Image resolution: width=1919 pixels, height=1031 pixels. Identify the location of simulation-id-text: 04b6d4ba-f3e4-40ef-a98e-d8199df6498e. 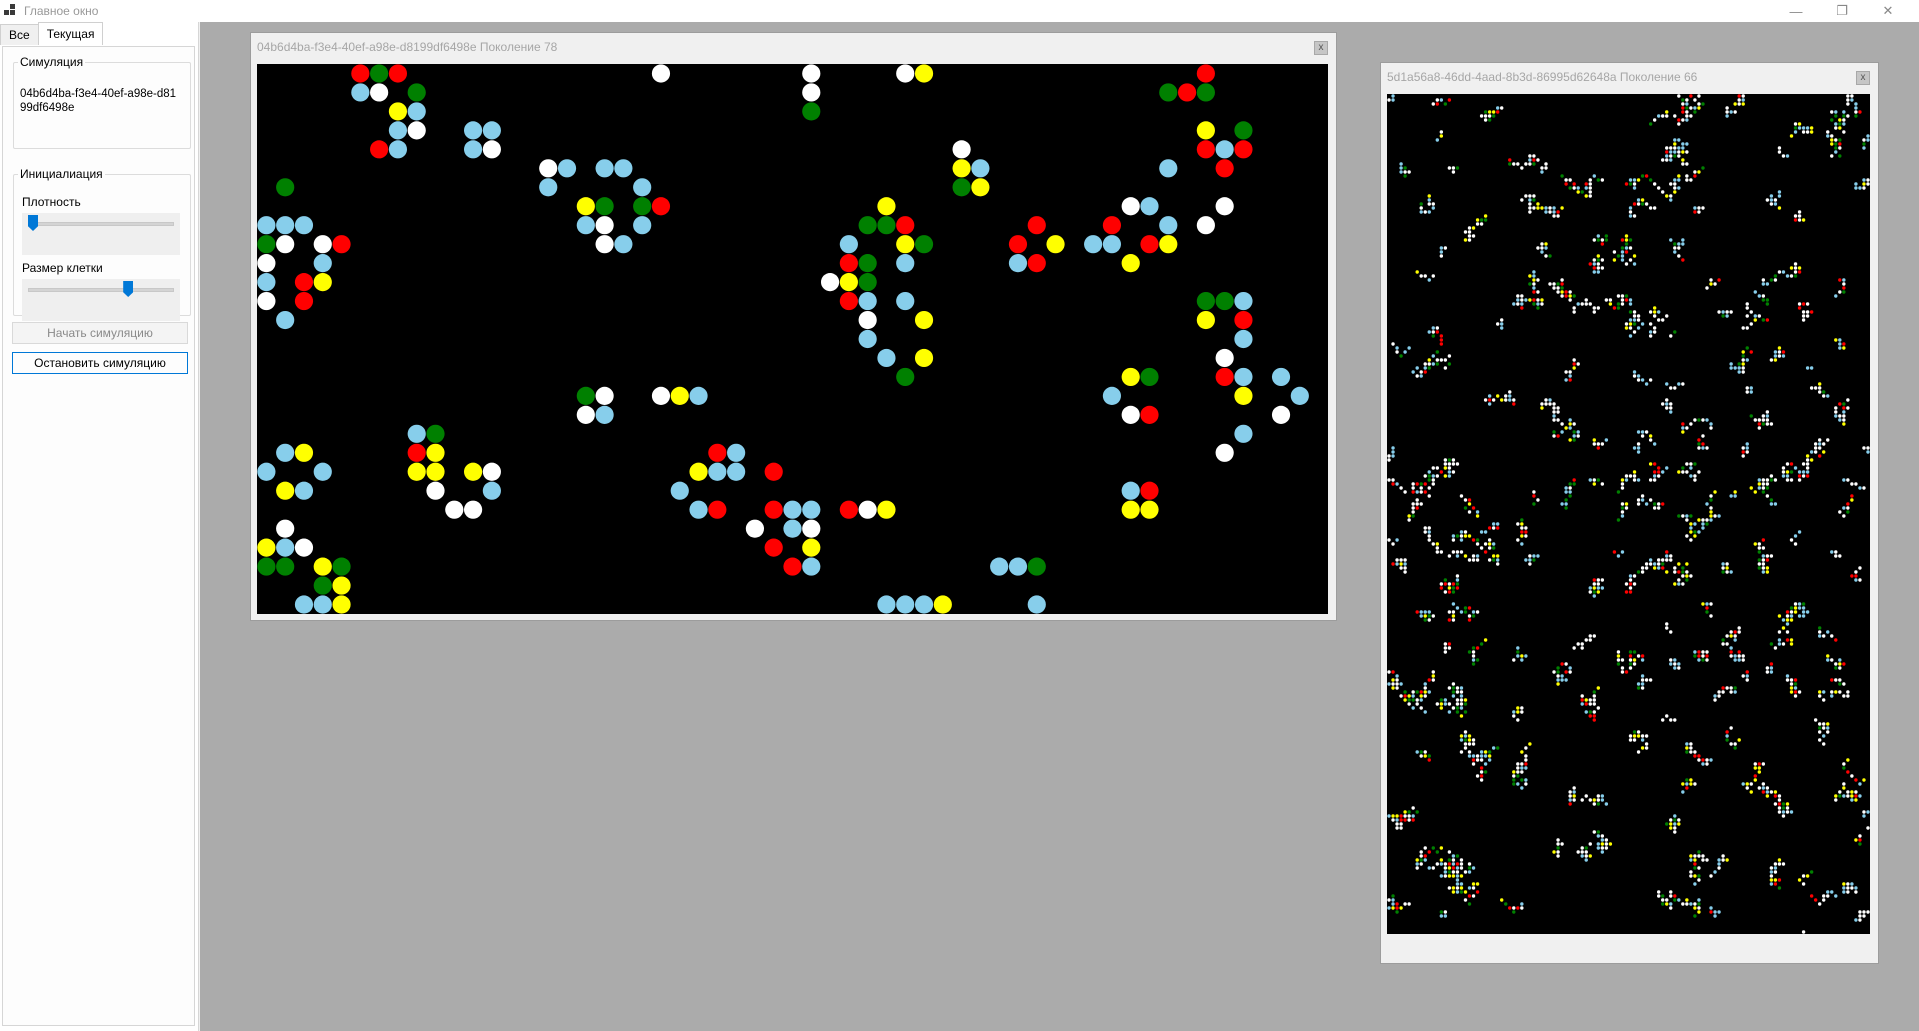
(100, 101).